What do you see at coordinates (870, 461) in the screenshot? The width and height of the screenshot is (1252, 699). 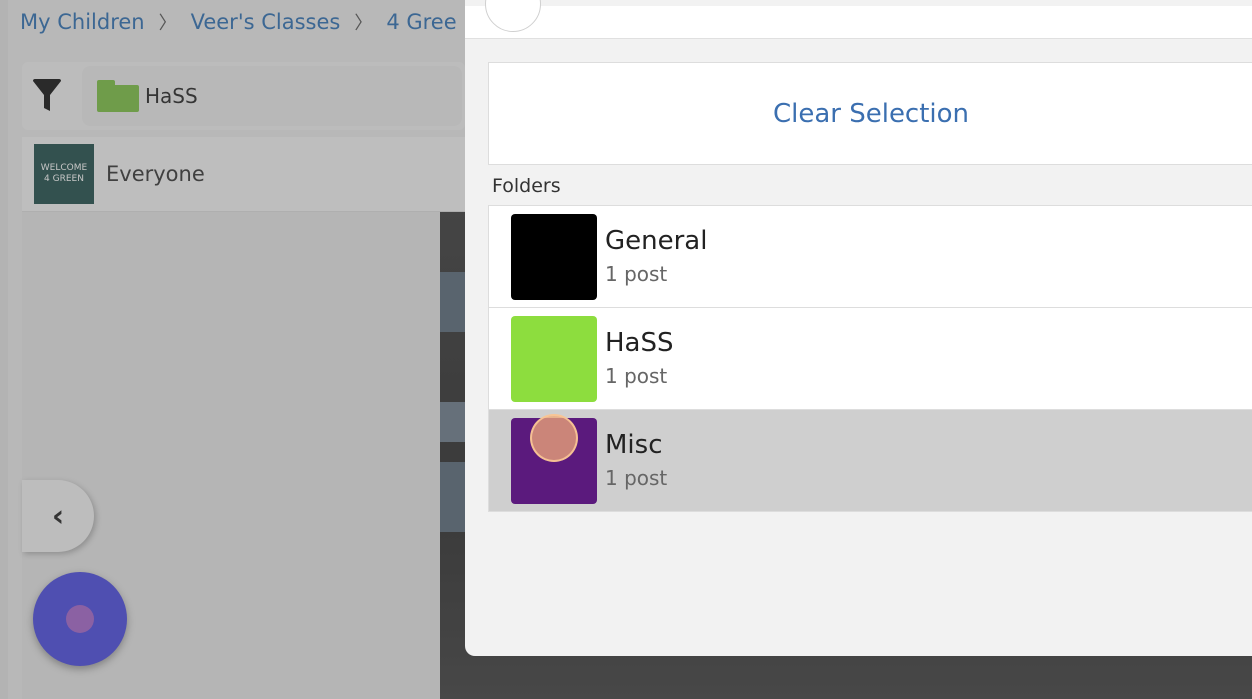 I see `folder-row-misc: Misc 1 post` at bounding box center [870, 461].